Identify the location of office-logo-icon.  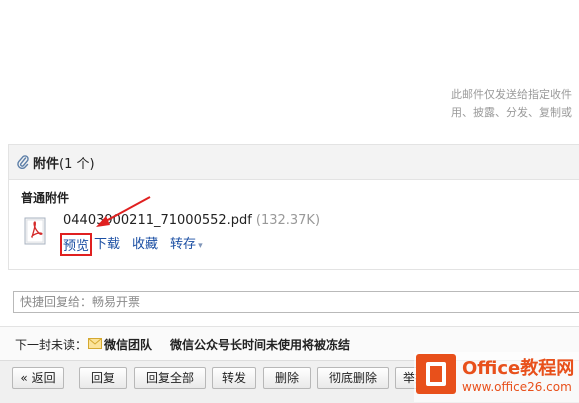
(436, 374).